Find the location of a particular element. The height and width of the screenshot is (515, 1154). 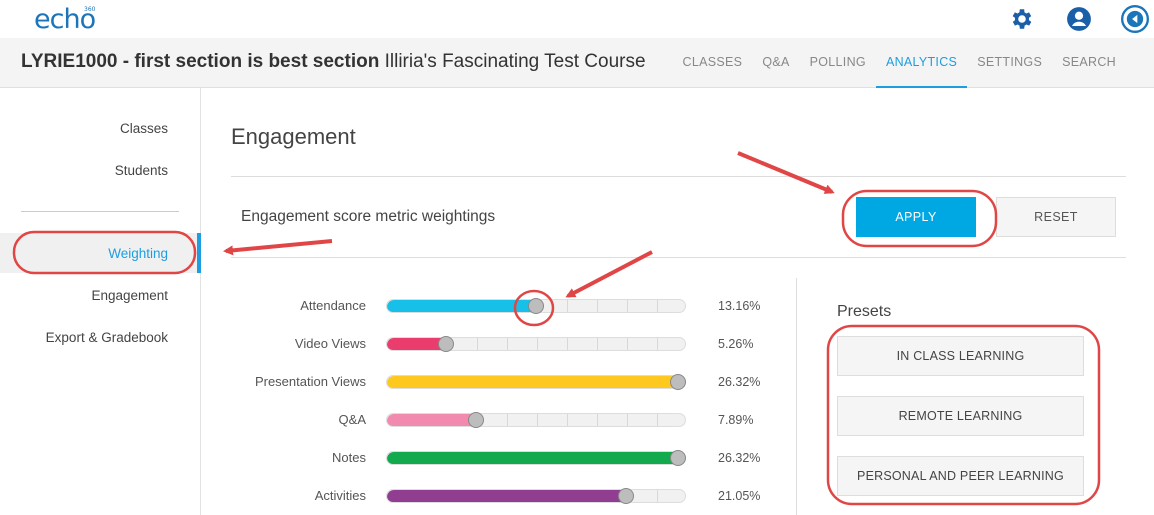

page-title: Engagement is located at coordinates (293, 136).